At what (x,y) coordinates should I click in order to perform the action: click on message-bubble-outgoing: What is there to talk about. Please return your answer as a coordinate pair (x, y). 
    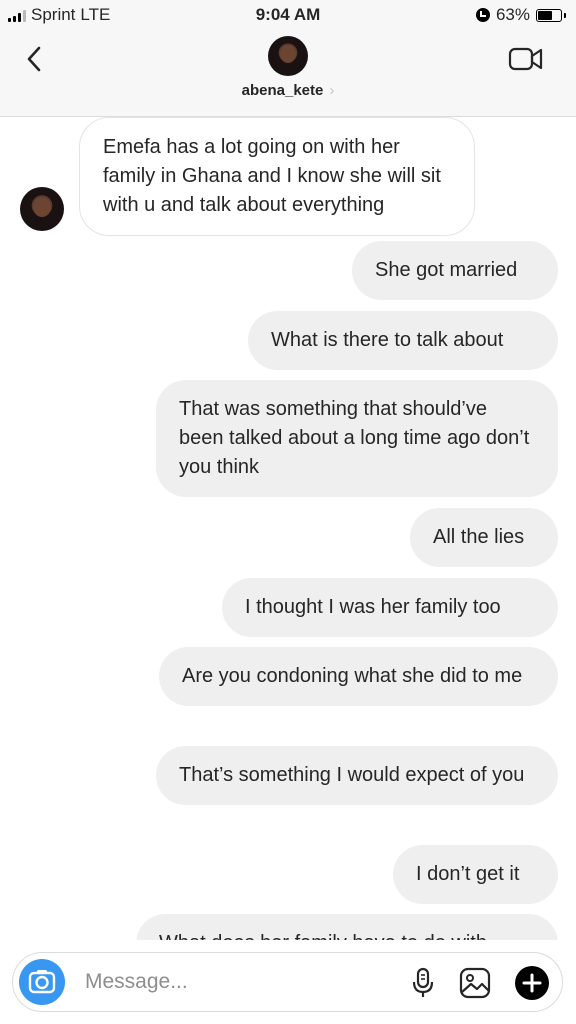
    Looking at the image, I should click on (403, 340).